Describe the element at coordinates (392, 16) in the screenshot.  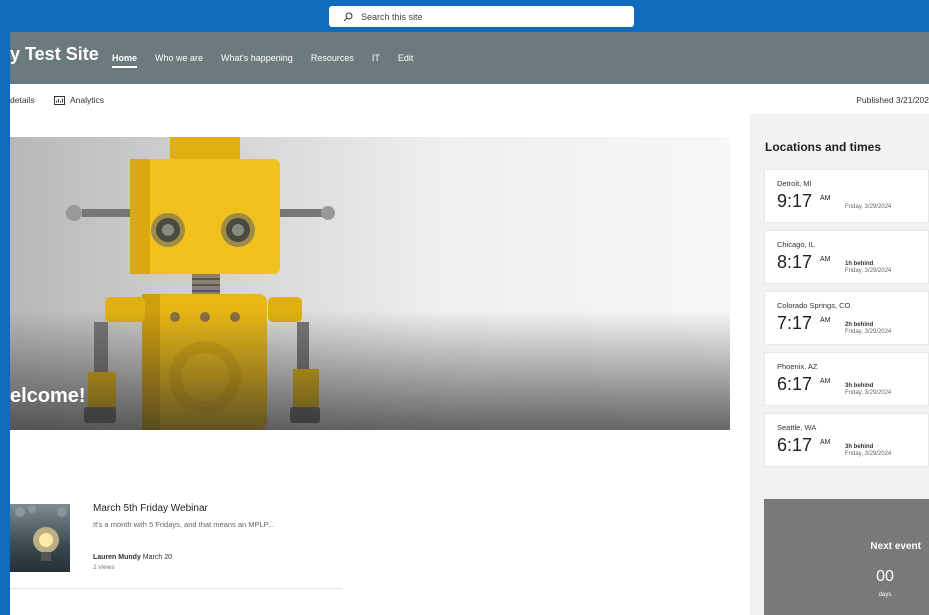
I see `search-placeholder: Search this site` at that location.